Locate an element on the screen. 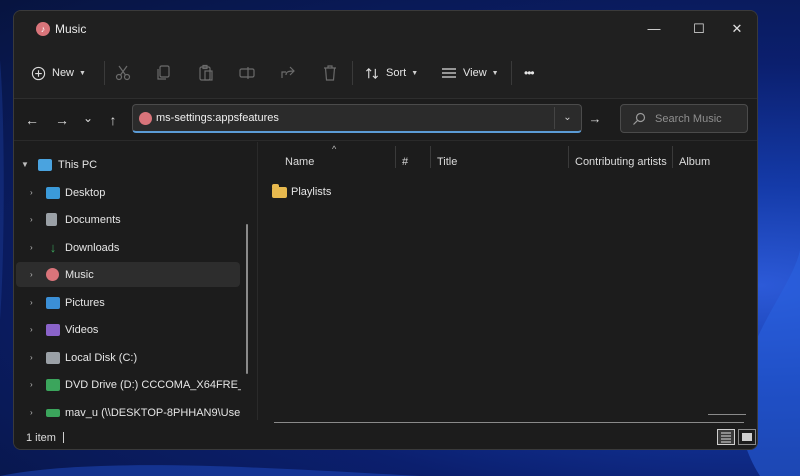 The width and height of the screenshot is (800, 476). column-header-album: Album is located at coordinates (694, 162).